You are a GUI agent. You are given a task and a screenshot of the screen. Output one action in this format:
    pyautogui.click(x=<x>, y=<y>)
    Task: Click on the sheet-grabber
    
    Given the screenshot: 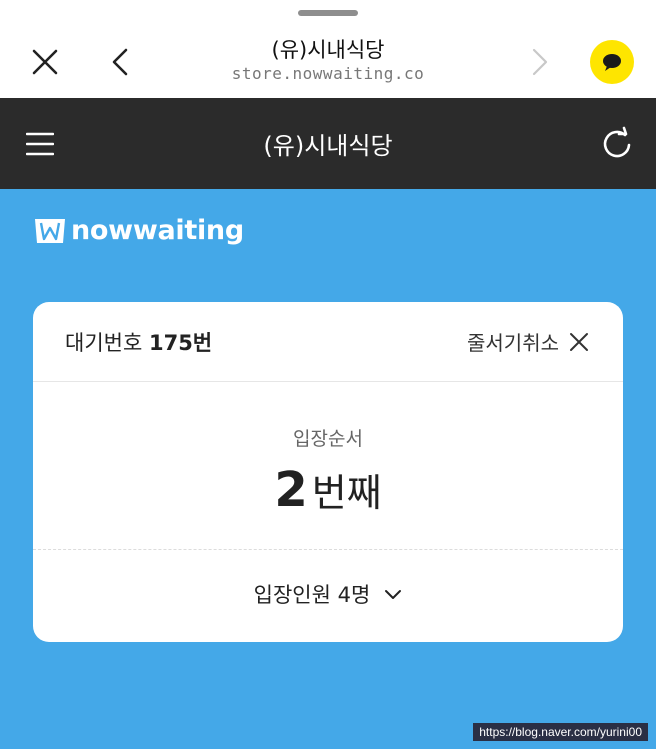 What is the action you would take?
    pyautogui.click(x=328, y=13)
    